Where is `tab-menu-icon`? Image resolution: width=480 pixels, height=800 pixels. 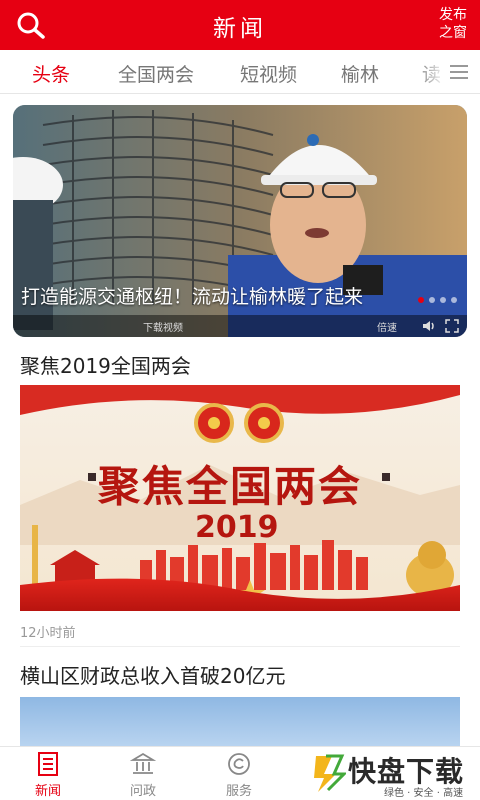
tab-menu-icon is located at coordinates (459, 72).